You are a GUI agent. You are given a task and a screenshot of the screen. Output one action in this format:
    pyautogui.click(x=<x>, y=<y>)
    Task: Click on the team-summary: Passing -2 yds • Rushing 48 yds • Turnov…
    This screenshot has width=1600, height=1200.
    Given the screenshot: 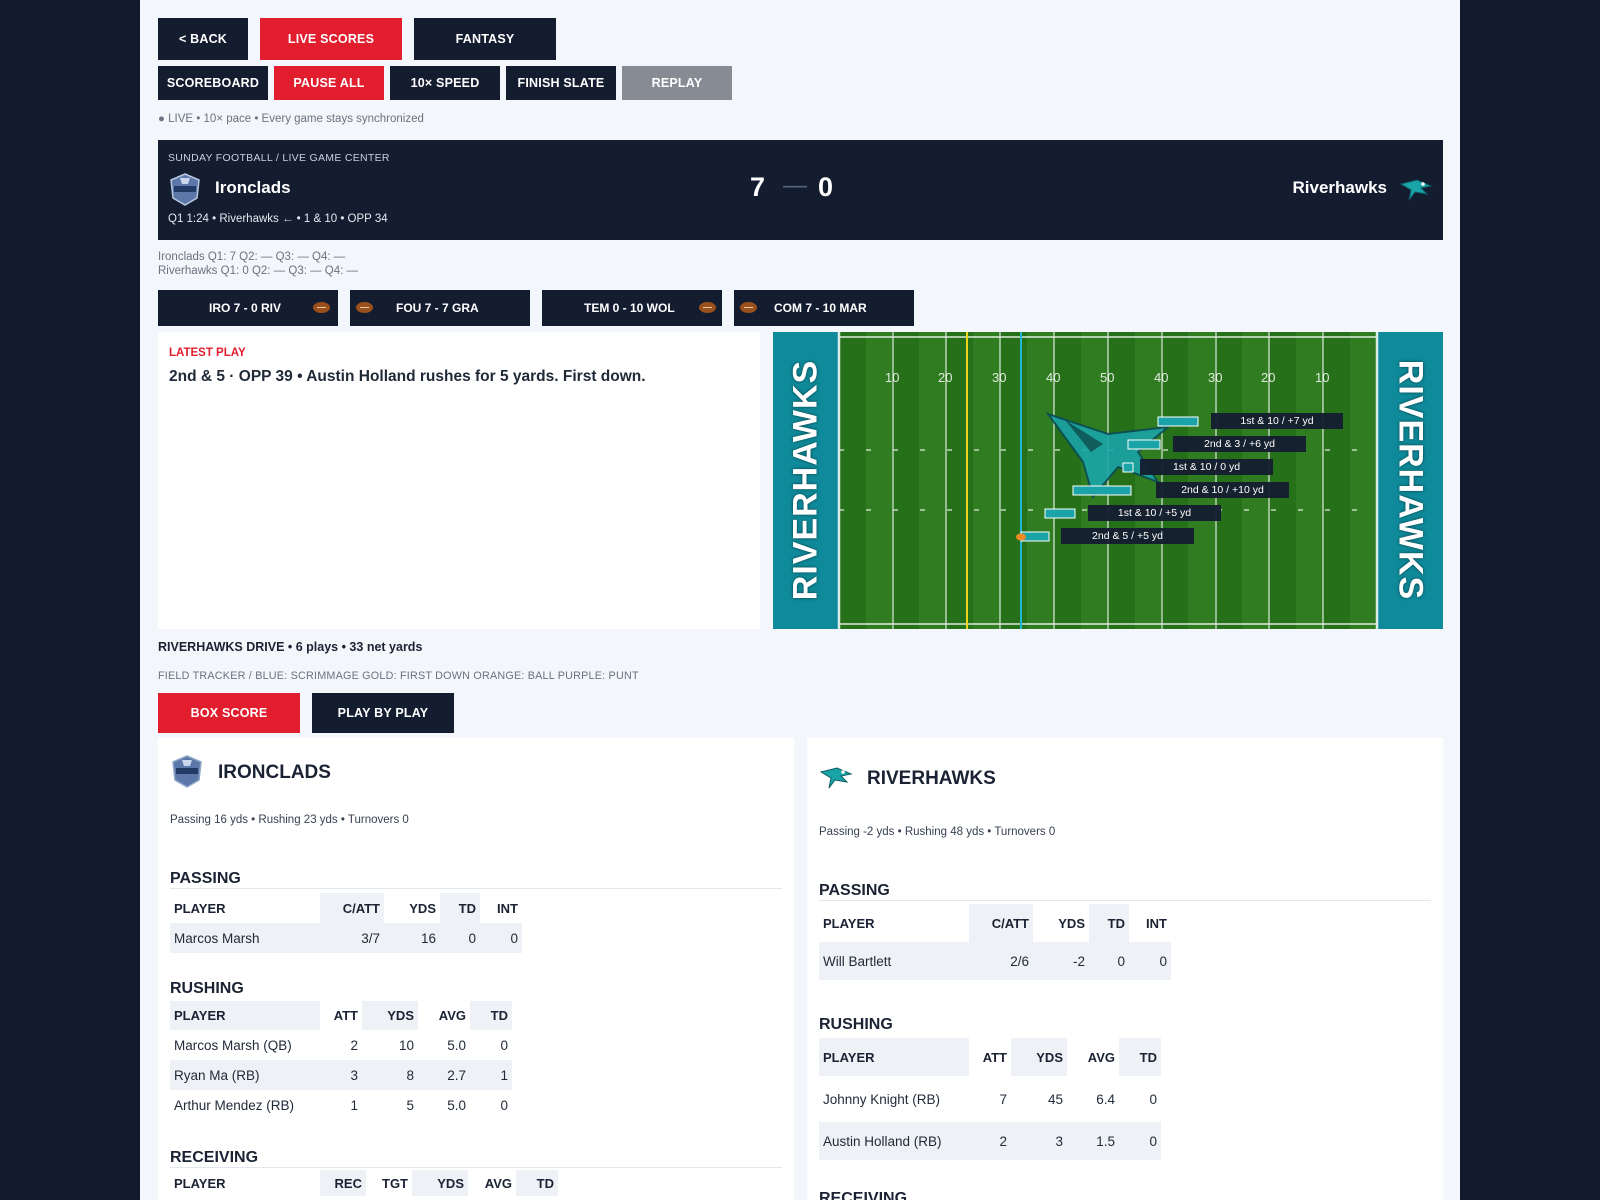 What is the action you would take?
    pyautogui.click(x=937, y=832)
    